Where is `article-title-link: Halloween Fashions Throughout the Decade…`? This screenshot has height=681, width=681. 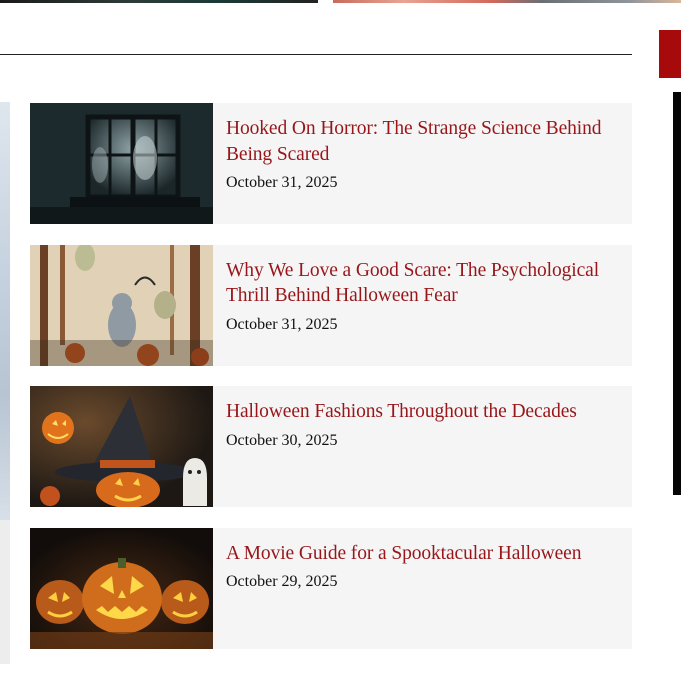 article-title-link: Halloween Fashions Throughout the Decade… is located at coordinates (424, 412).